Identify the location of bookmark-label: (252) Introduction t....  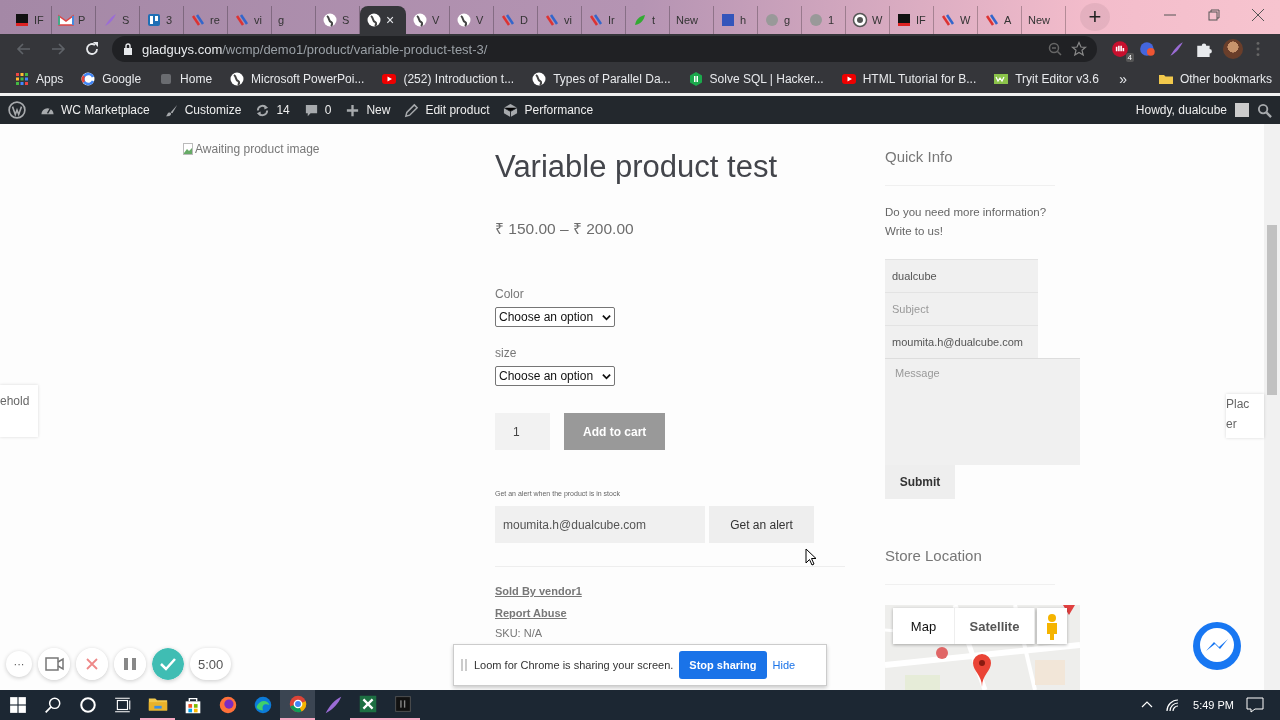
(459, 78).